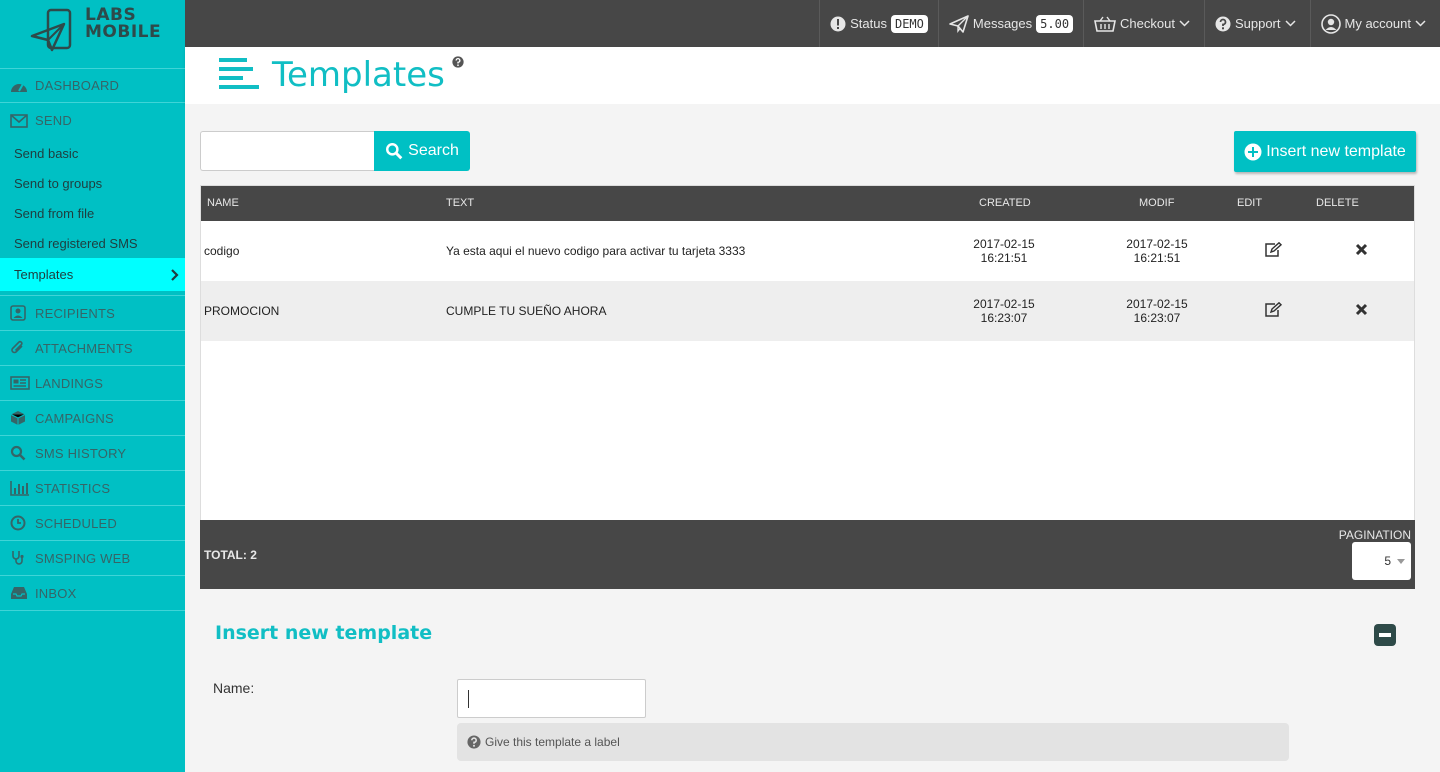 This screenshot has width=1440, height=772. What do you see at coordinates (422, 151) in the screenshot?
I see `search-button: Search` at bounding box center [422, 151].